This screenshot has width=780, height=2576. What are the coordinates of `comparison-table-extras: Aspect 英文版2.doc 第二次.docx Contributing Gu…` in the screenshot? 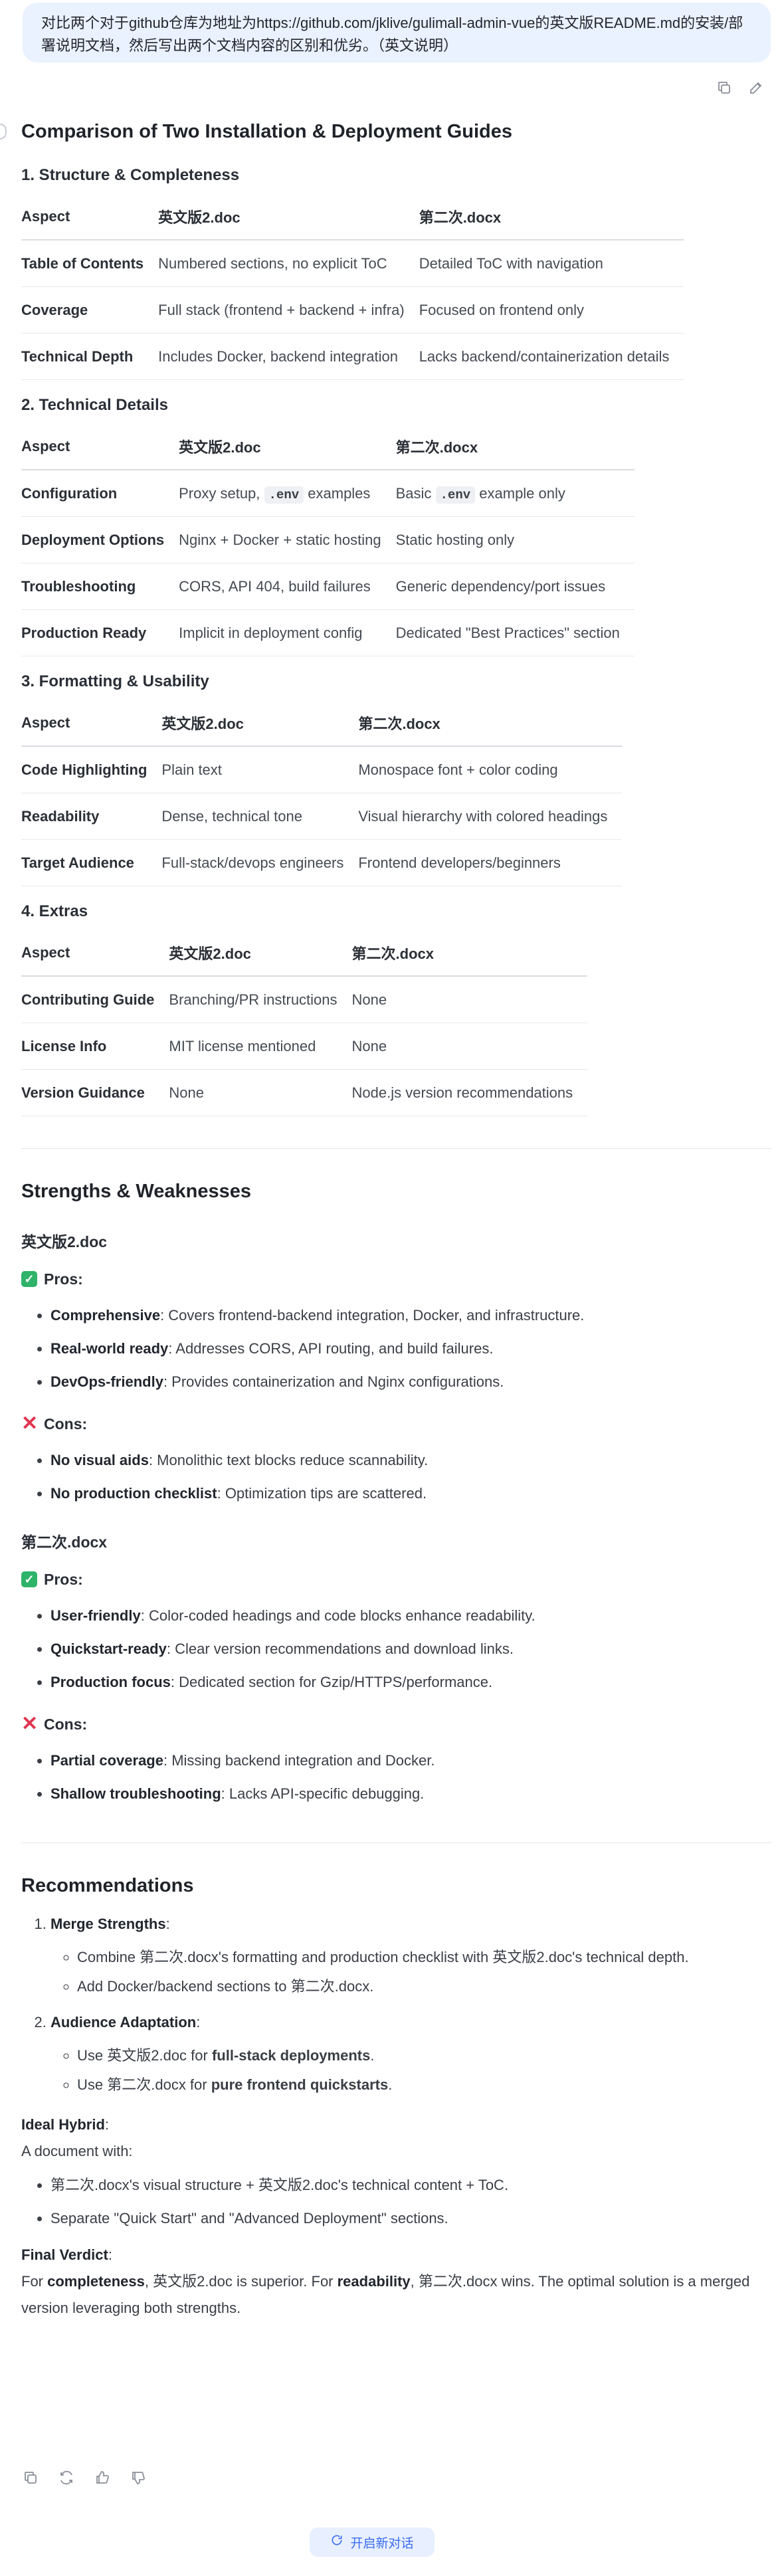 It's located at (304, 1023).